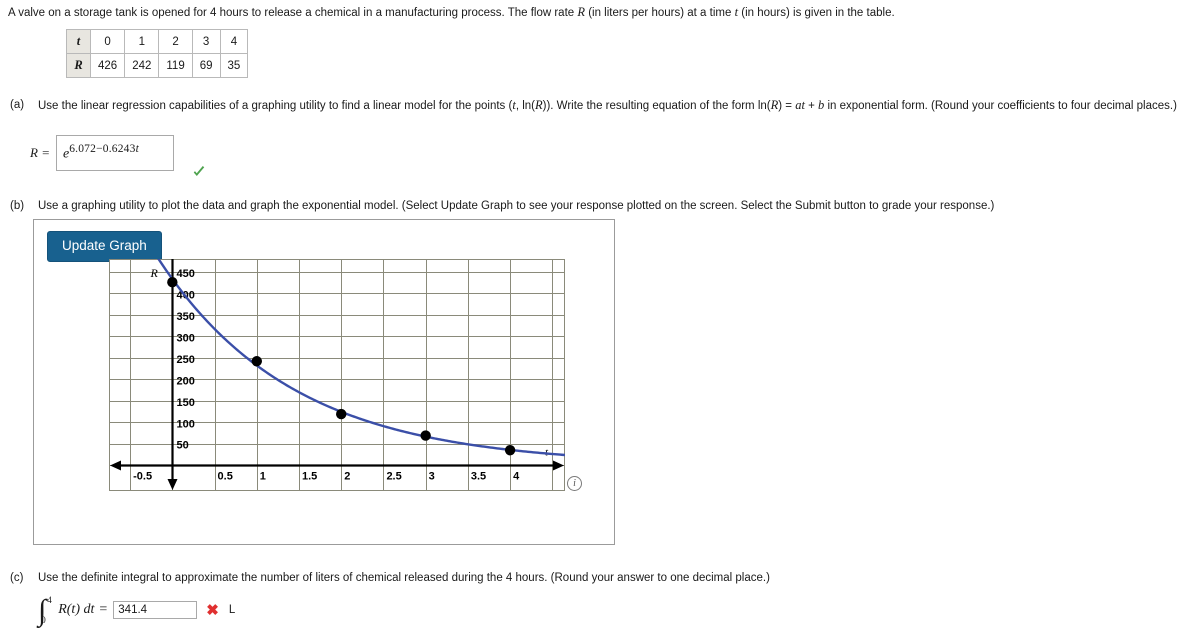 The height and width of the screenshot is (644, 1200). I want to click on data-table: t 0 1 2 3 4 R 426 242 119 69 35, so click(157, 53).